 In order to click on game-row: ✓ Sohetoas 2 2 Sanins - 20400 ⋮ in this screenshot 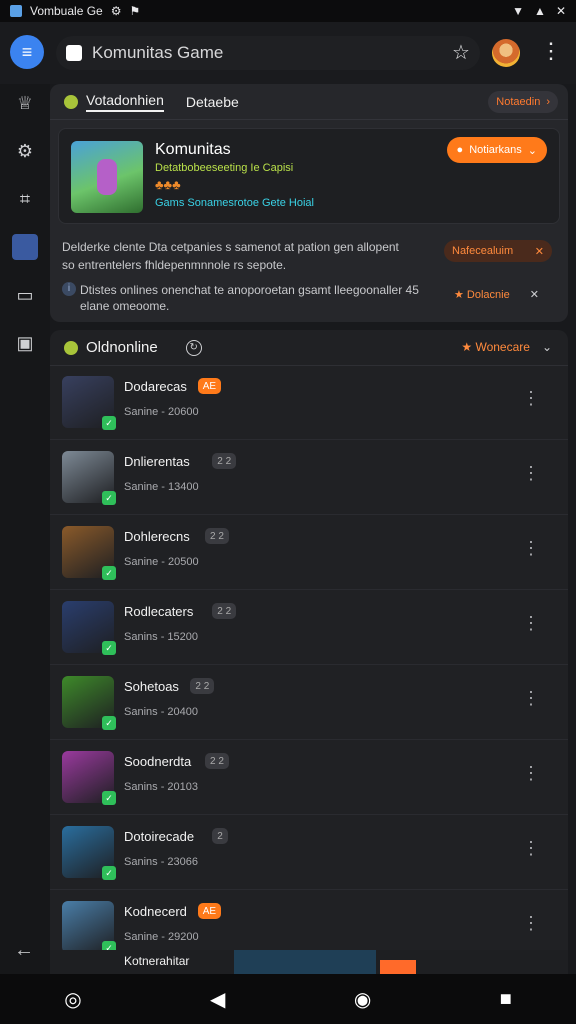, I will do `click(309, 703)`.